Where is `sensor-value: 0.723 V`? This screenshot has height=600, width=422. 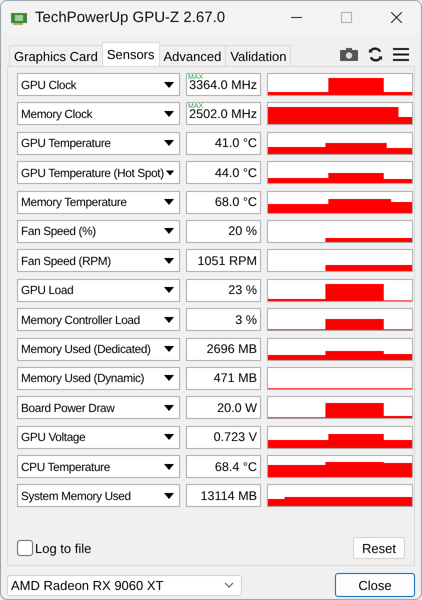
sensor-value: 0.723 V is located at coordinates (223, 437).